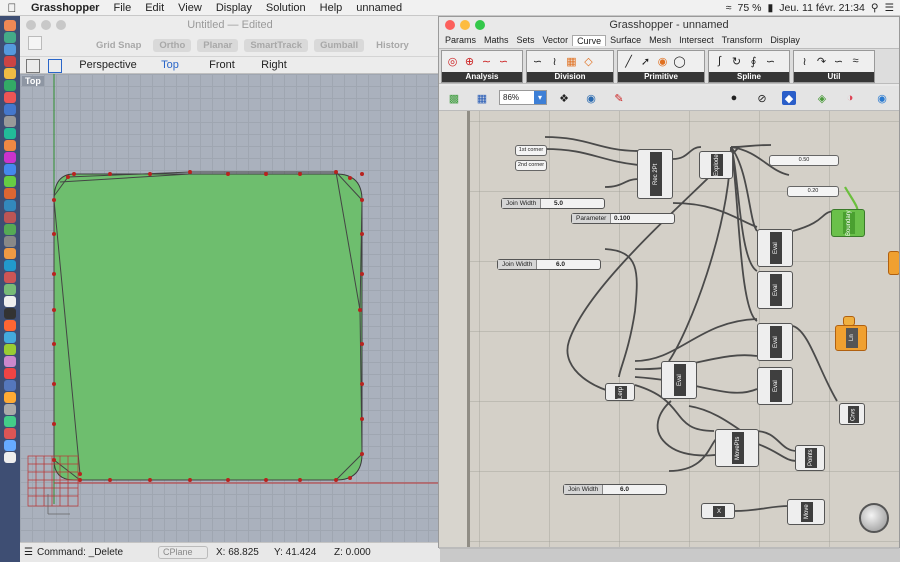 Image resolution: width=900 pixels, height=562 pixels. I want to click on tab-sets: Sets, so click(526, 40).